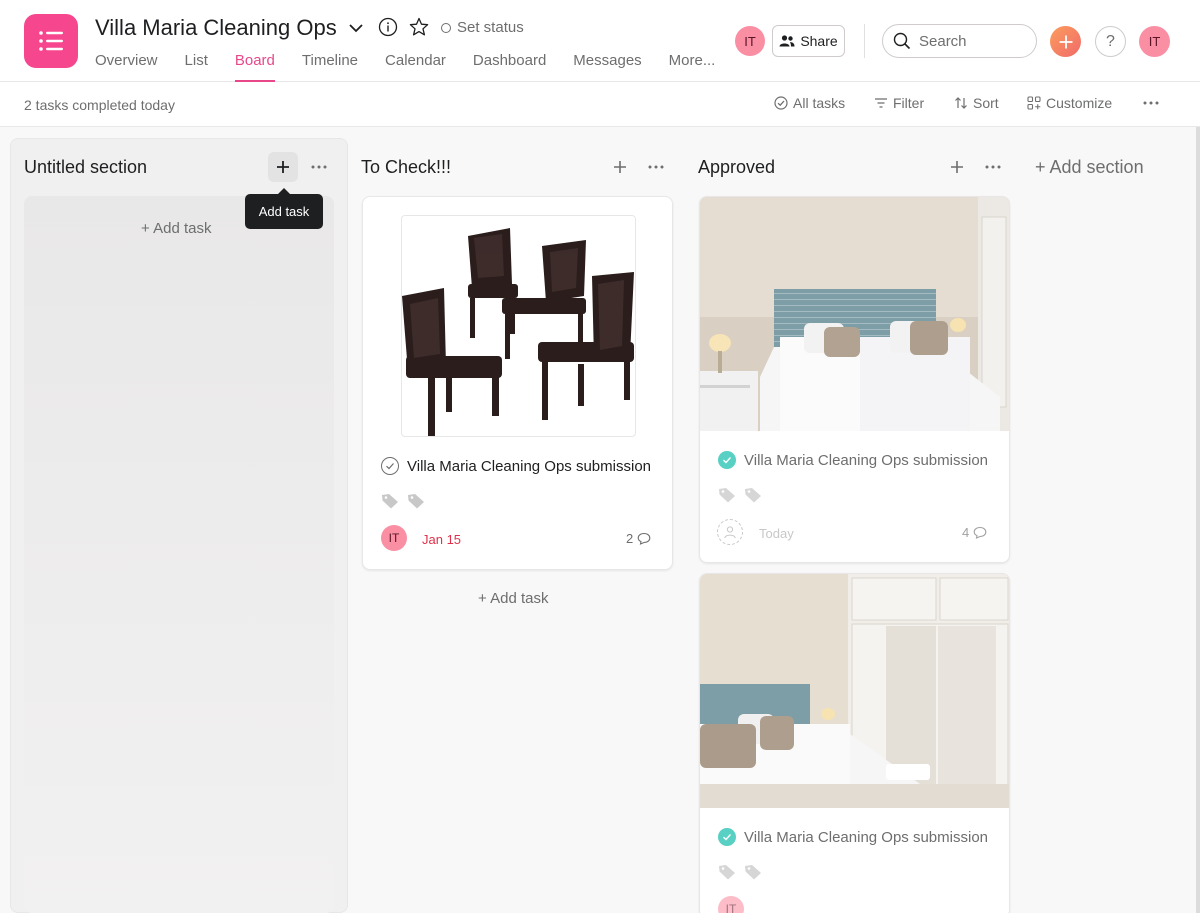 The height and width of the screenshot is (913, 1200). What do you see at coordinates (1198, 520) in the screenshot?
I see `window-edge` at bounding box center [1198, 520].